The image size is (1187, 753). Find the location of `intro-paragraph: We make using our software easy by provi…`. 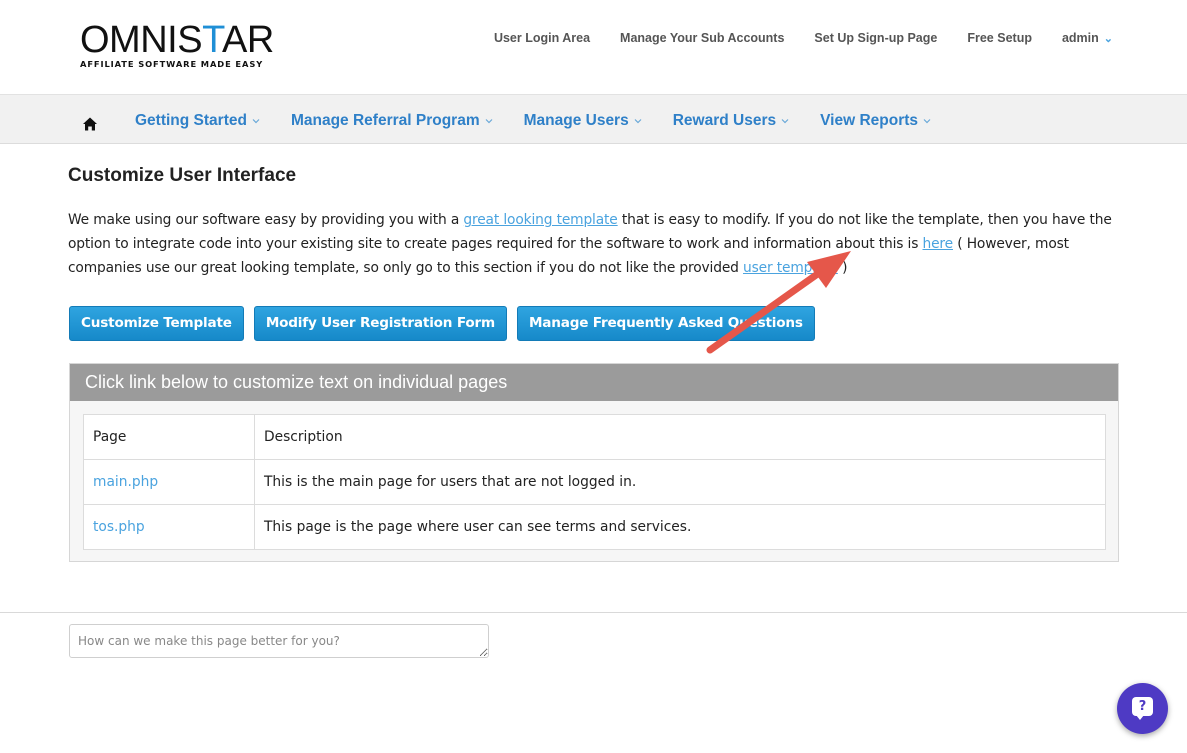

intro-paragraph: We make using our software easy by provi… is located at coordinates (598, 244).